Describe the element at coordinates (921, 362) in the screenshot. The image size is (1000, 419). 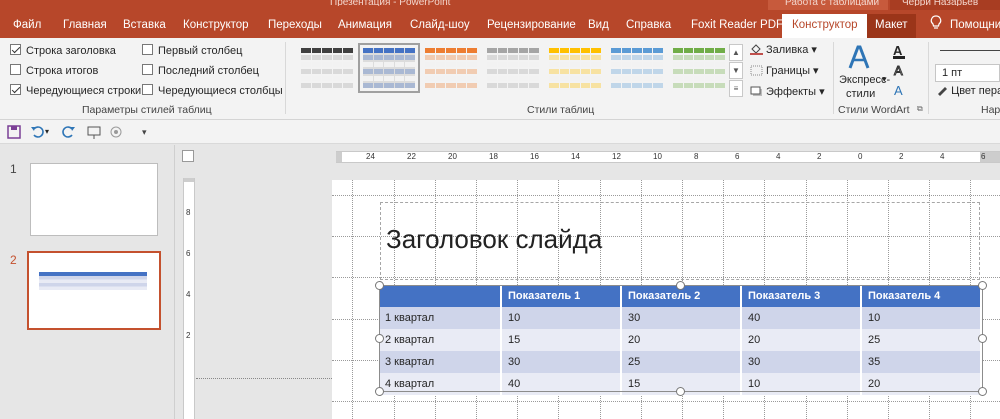
I see `table-cell: 35` at that location.